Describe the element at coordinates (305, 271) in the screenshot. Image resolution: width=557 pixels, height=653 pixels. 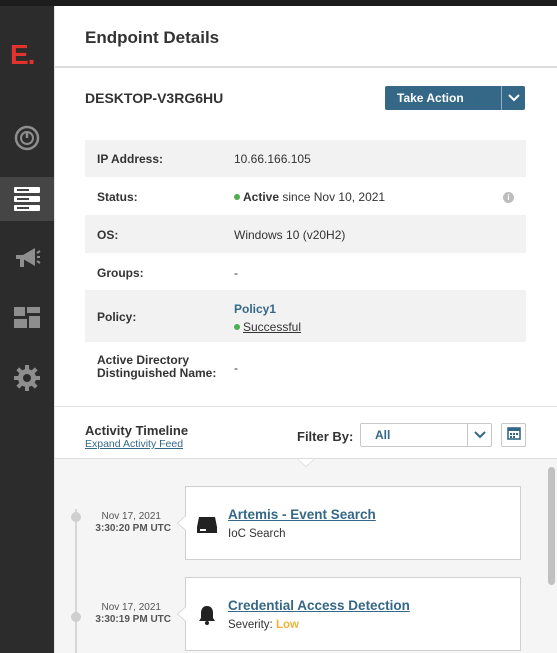
I see `detail-row-groups: Groups: -` at that location.